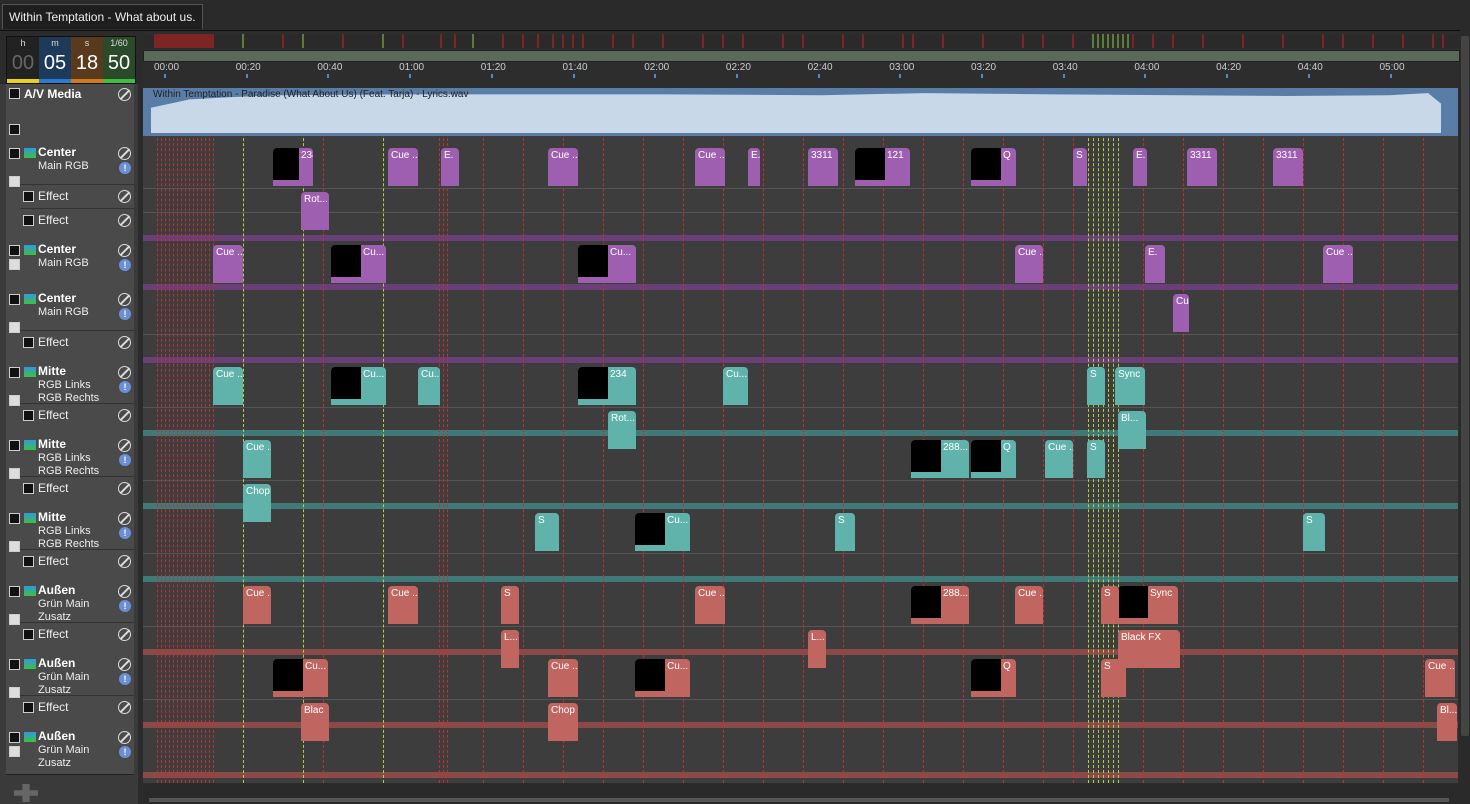 This screenshot has width=1470, height=804. Describe the element at coordinates (70, 749) in the screenshot. I see `track-header: ! Außen Grün Main Zusatz` at that location.